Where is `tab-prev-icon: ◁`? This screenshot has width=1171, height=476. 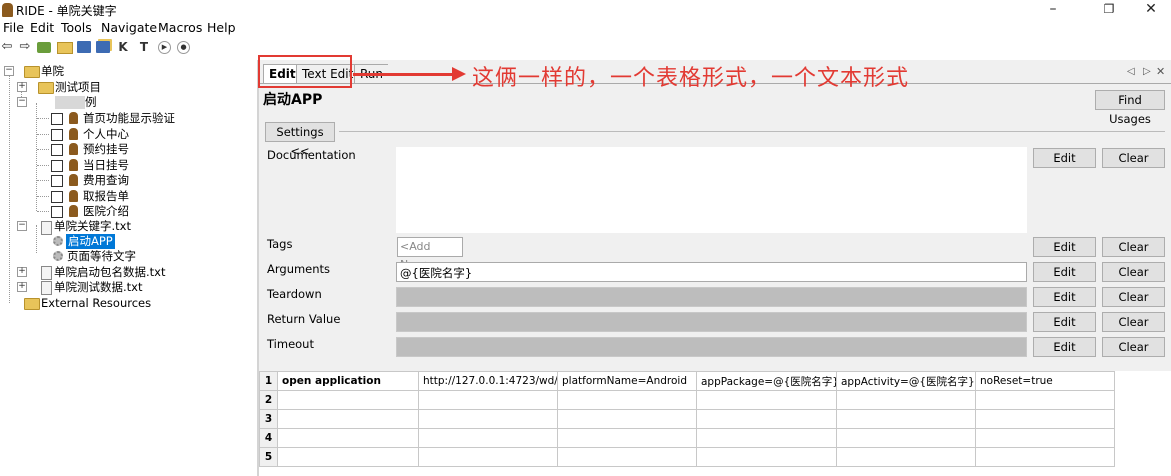
tab-prev-icon: ◁ is located at coordinates (1131, 71).